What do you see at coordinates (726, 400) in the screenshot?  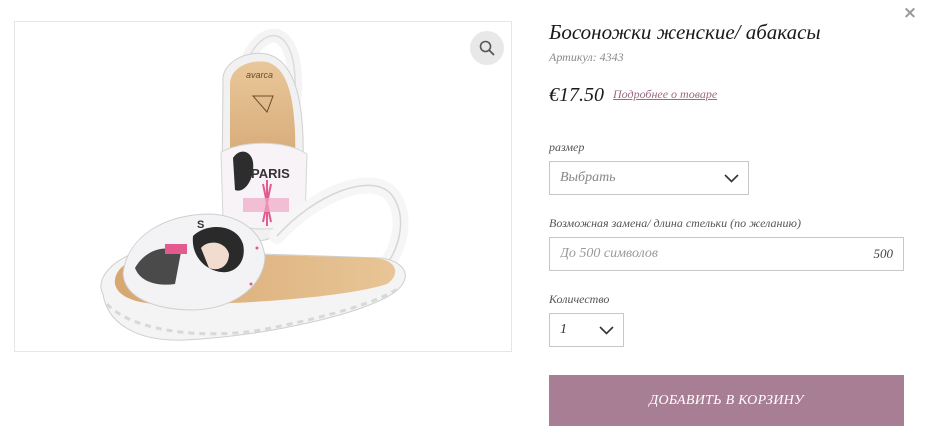 I see `add-to-cart-button: ДОБАВИТЬ В КОРЗИНУ` at bounding box center [726, 400].